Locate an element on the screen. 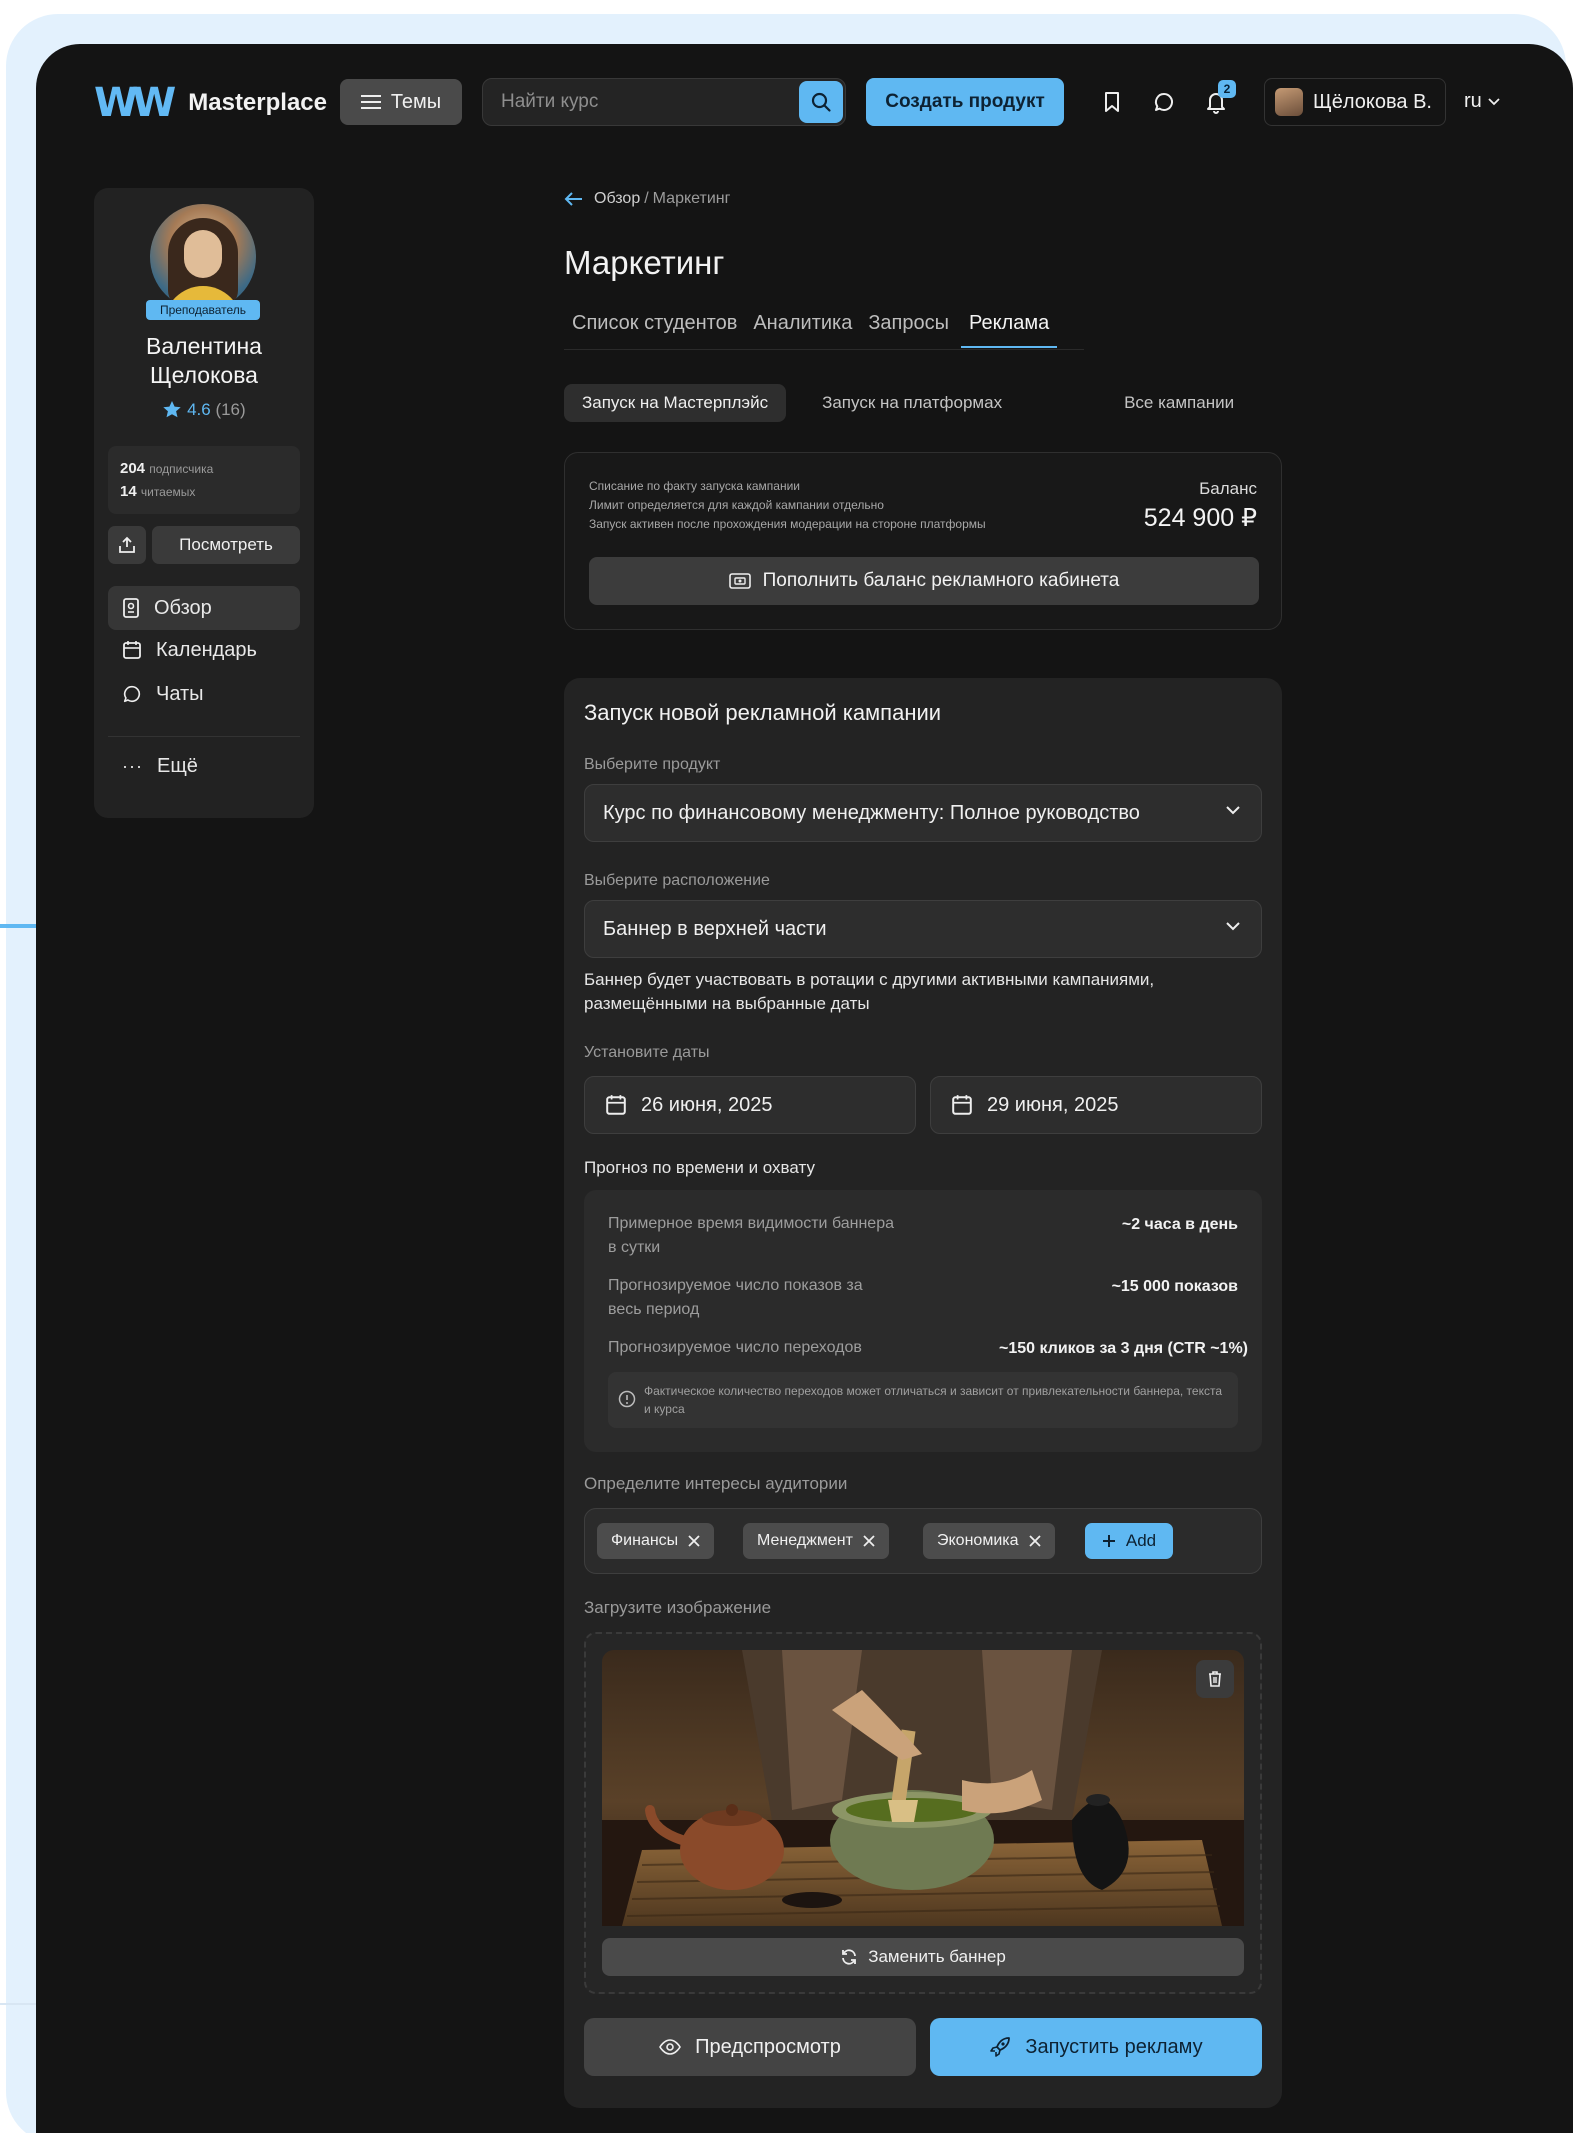 The image size is (1573, 2133). forecast-row-value: ~2 часа в день is located at coordinates (1179, 1224).